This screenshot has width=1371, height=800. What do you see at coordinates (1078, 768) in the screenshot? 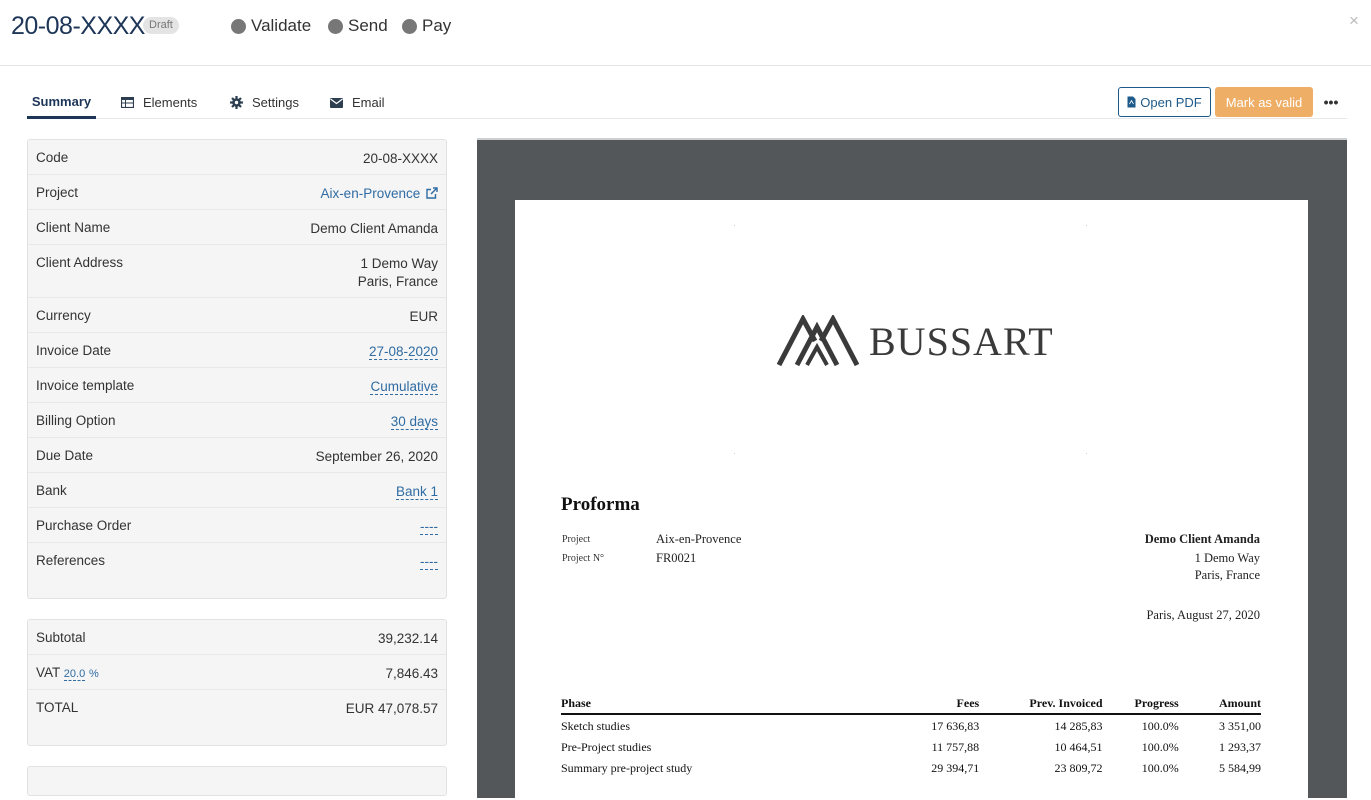
I see `table-cell: 23 809,72` at bounding box center [1078, 768].